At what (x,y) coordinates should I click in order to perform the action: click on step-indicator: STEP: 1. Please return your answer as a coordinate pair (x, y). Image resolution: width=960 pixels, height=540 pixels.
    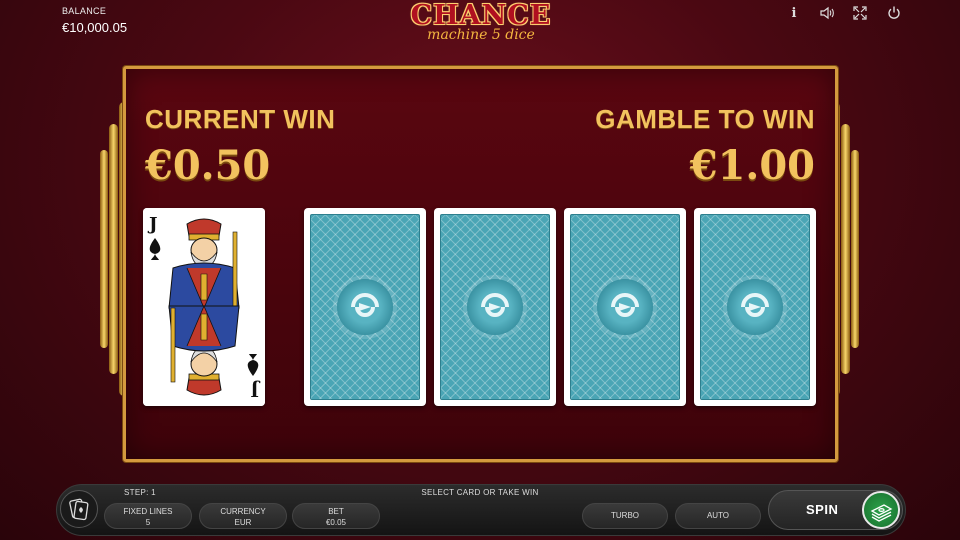
    Looking at the image, I should click on (140, 492).